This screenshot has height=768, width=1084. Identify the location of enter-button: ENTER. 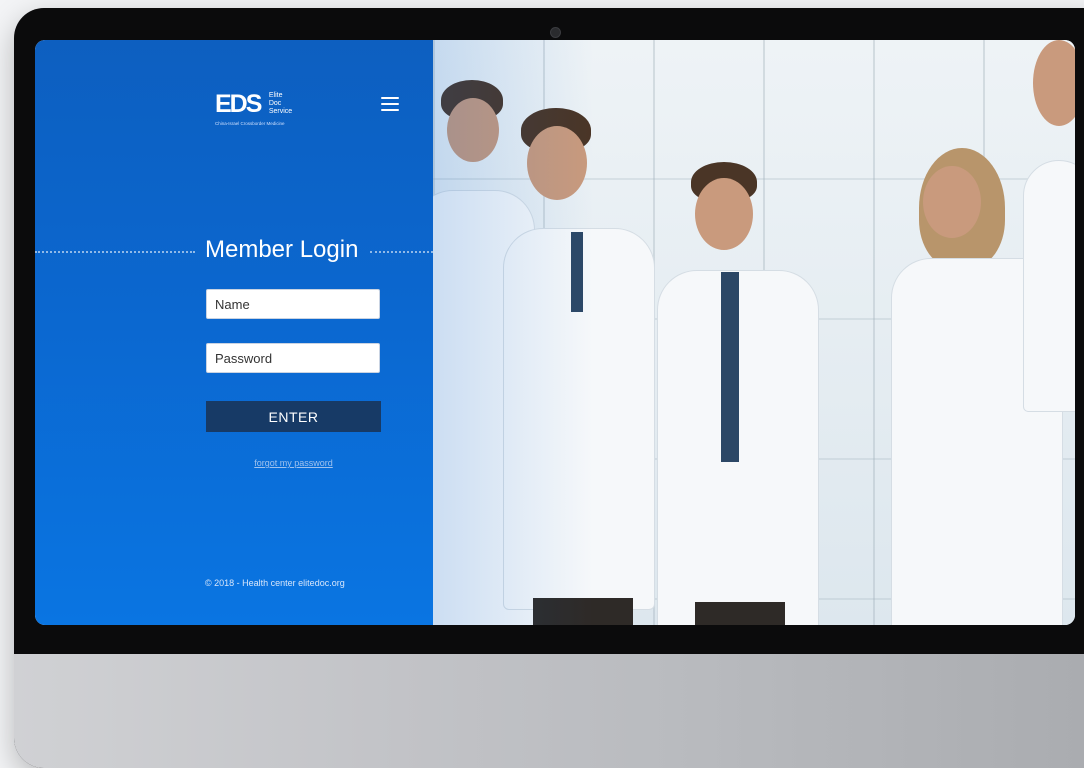
(293, 416).